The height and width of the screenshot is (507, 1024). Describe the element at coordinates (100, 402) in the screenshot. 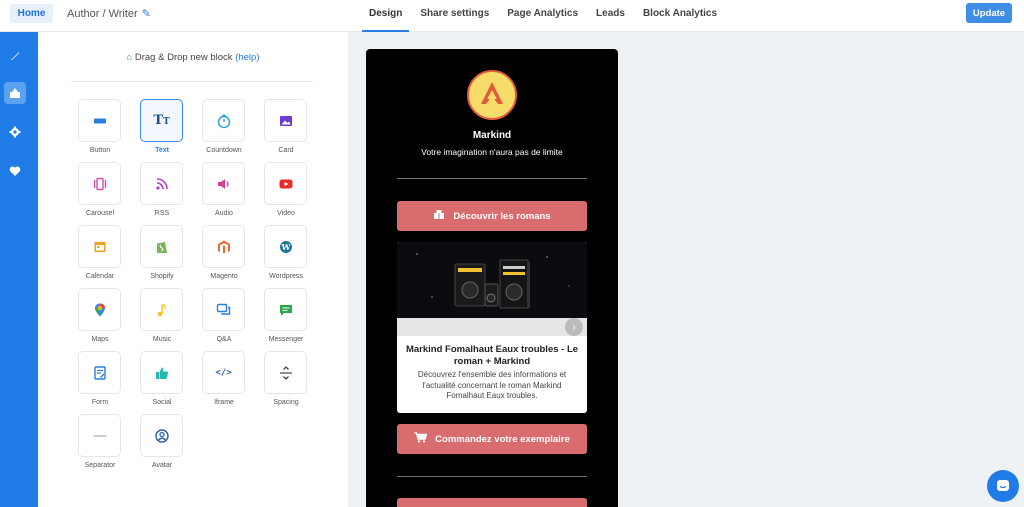

I see `block-label: Form` at that location.